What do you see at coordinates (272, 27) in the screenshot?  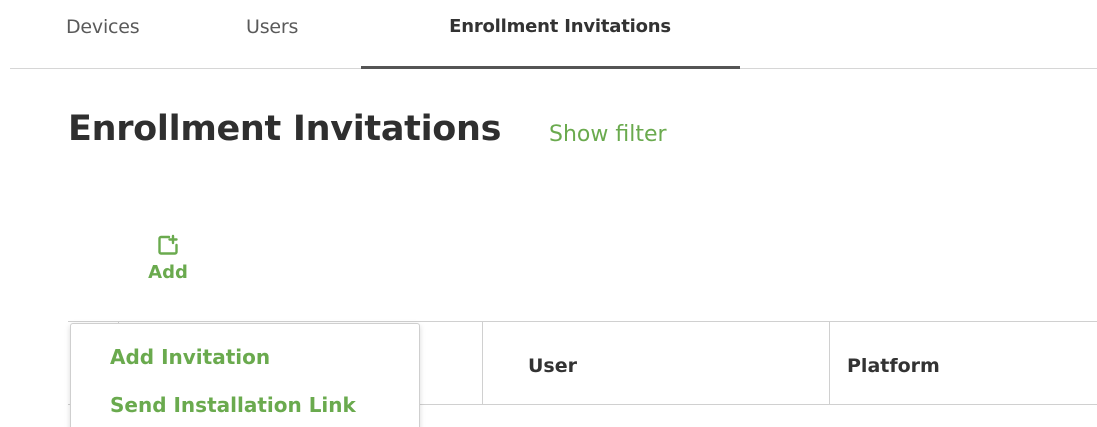 I see `tab-users: Users` at bounding box center [272, 27].